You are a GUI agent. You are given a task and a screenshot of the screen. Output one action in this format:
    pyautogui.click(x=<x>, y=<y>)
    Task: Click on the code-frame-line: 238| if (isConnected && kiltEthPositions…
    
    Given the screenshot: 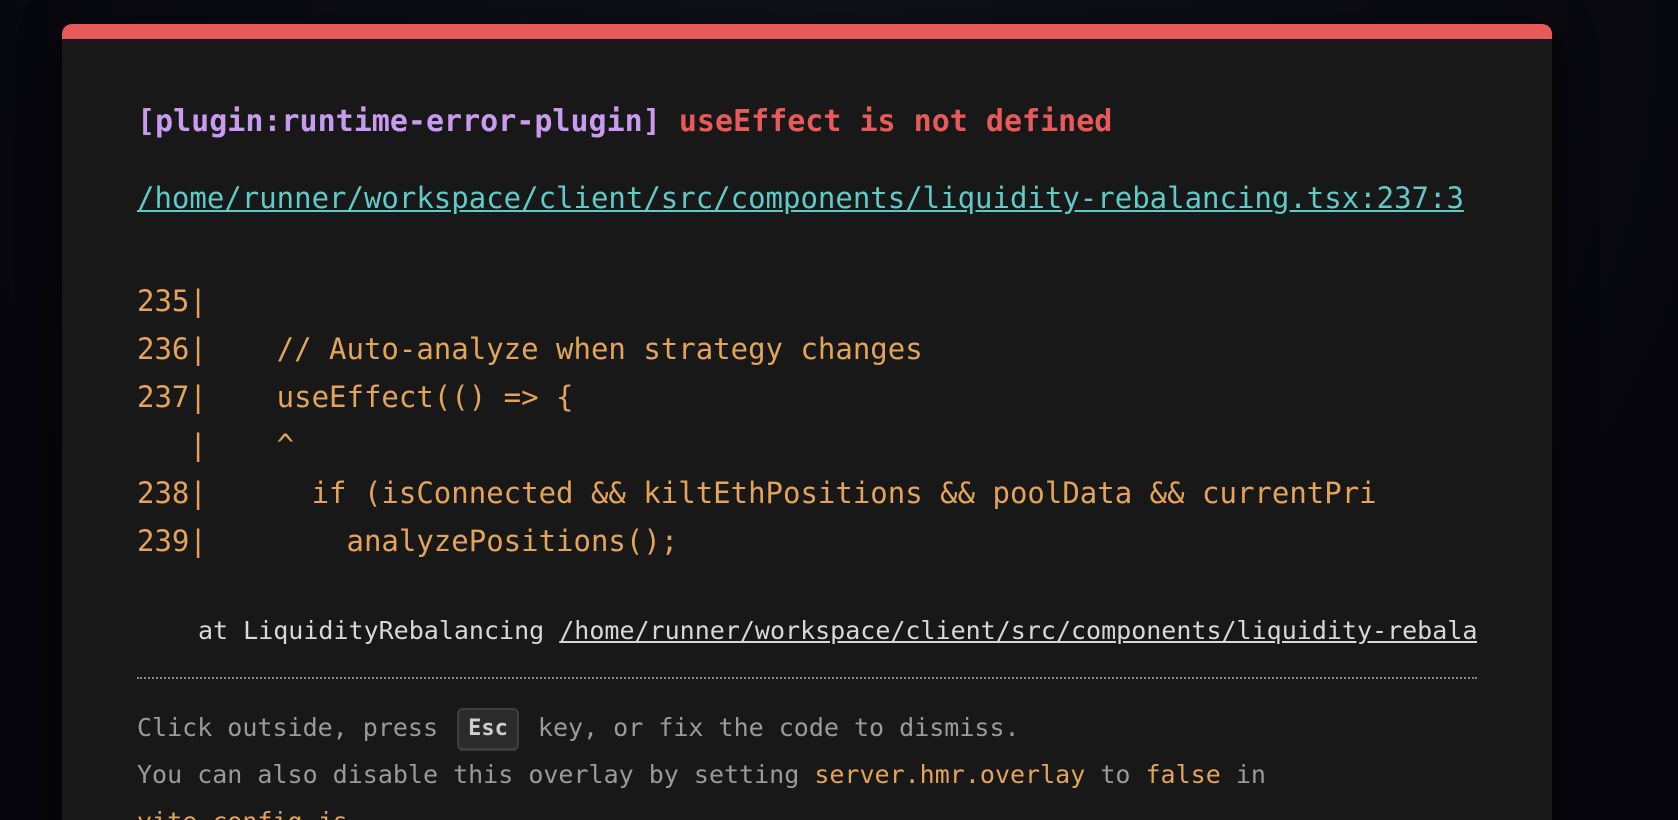 What is the action you would take?
    pyautogui.click(x=757, y=493)
    